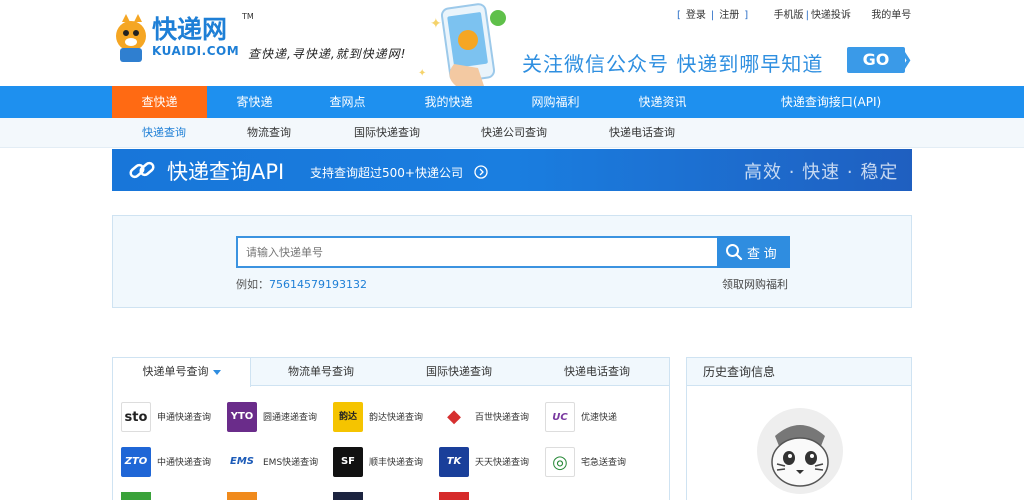 The width and height of the screenshot is (1024, 500). What do you see at coordinates (290, 418) in the screenshot?
I see `courier-name: 圆通速递查询` at bounding box center [290, 418].